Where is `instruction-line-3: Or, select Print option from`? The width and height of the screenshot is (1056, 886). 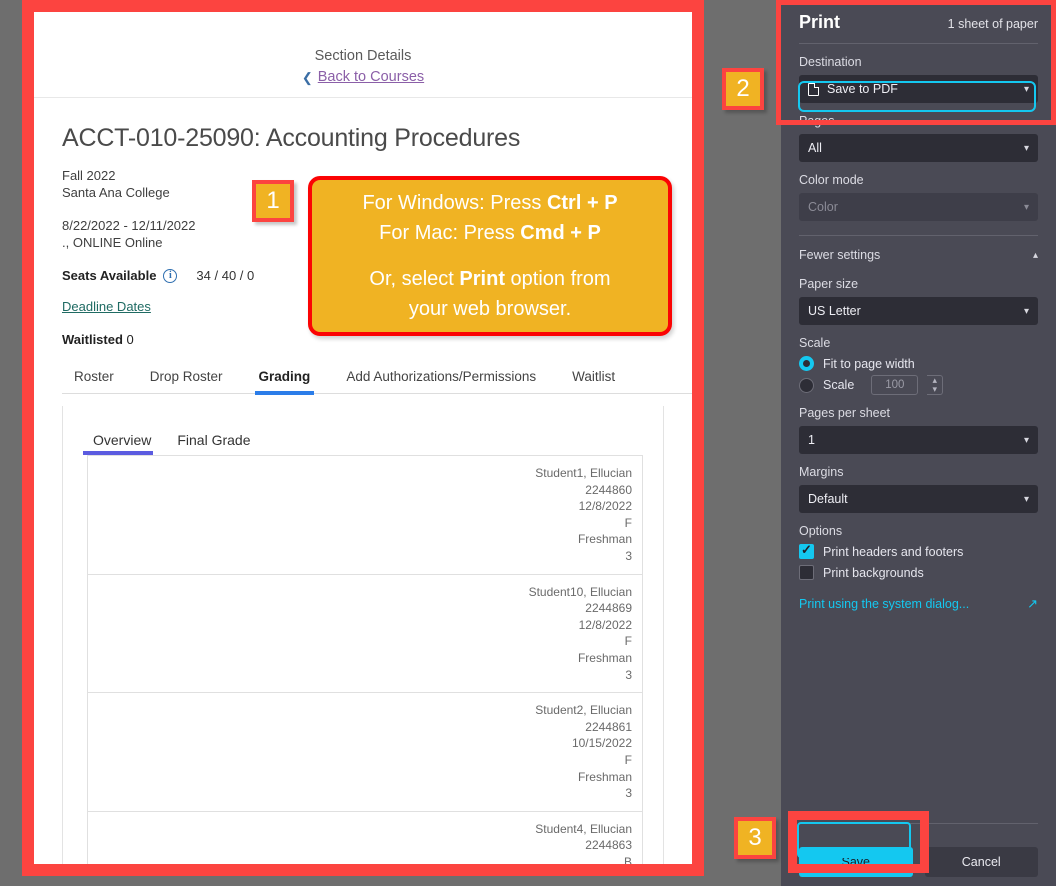
instruction-line-3: Or, select Print option from is located at coordinates (490, 279).